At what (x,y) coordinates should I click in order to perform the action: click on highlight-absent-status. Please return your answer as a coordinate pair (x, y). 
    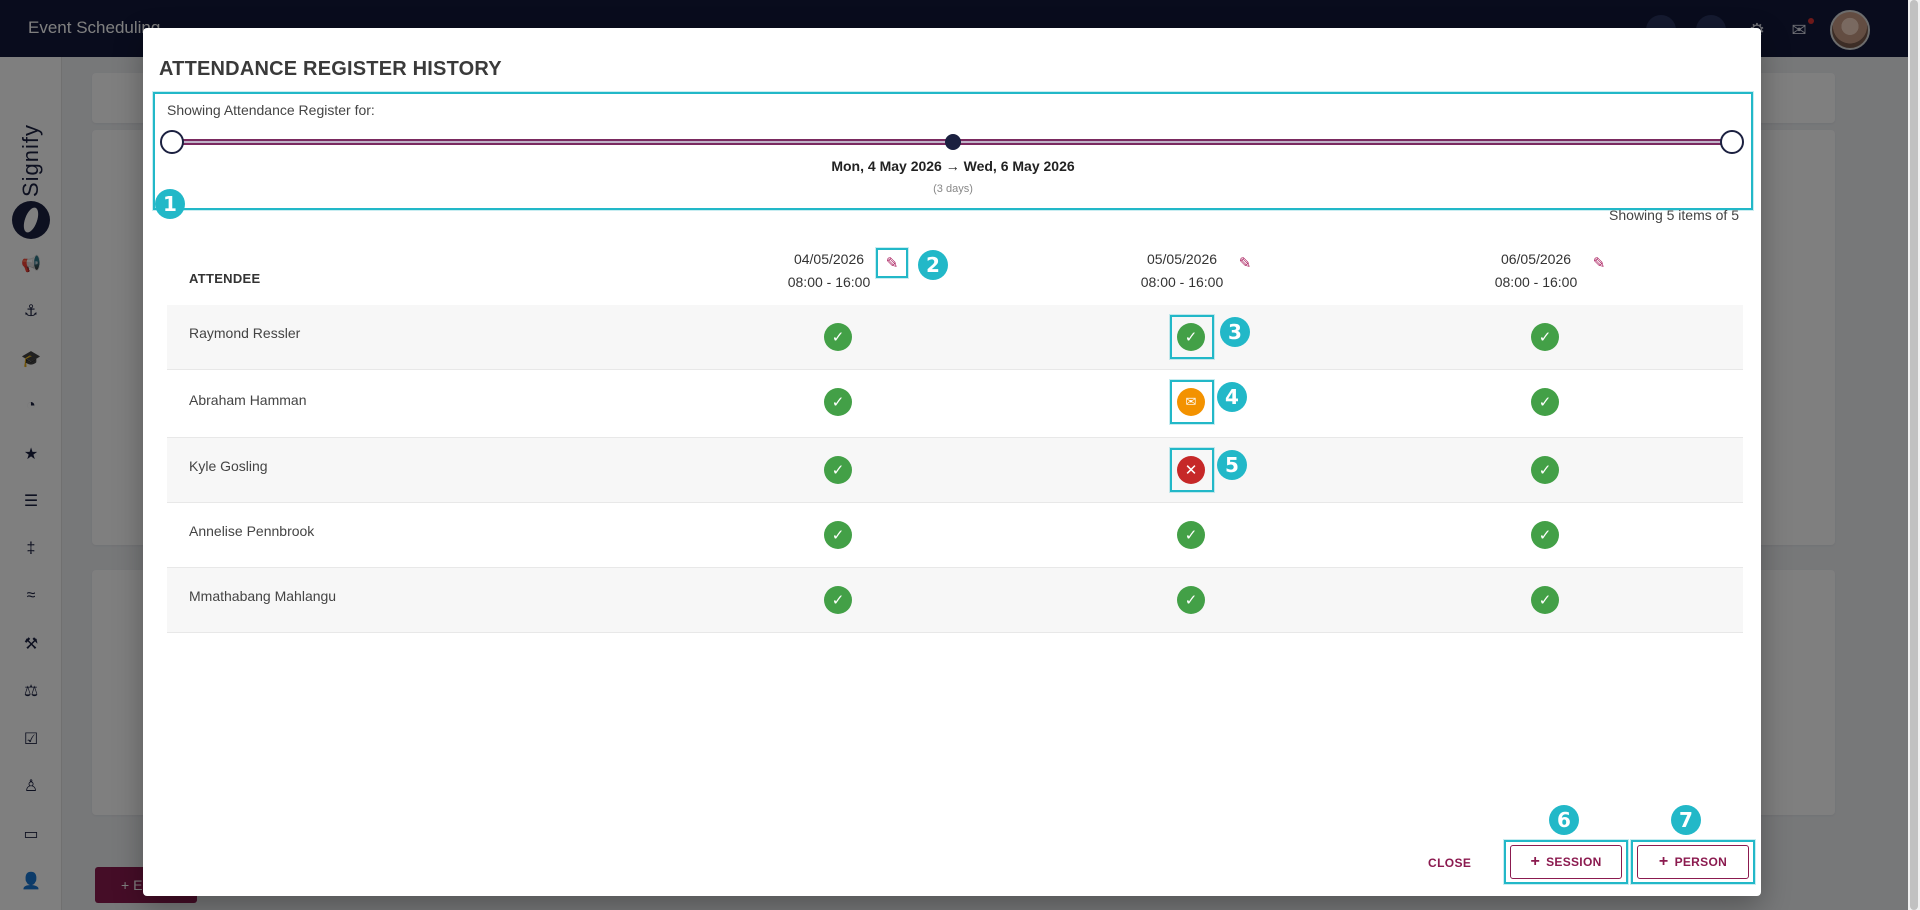
    Looking at the image, I should click on (1192, 470).